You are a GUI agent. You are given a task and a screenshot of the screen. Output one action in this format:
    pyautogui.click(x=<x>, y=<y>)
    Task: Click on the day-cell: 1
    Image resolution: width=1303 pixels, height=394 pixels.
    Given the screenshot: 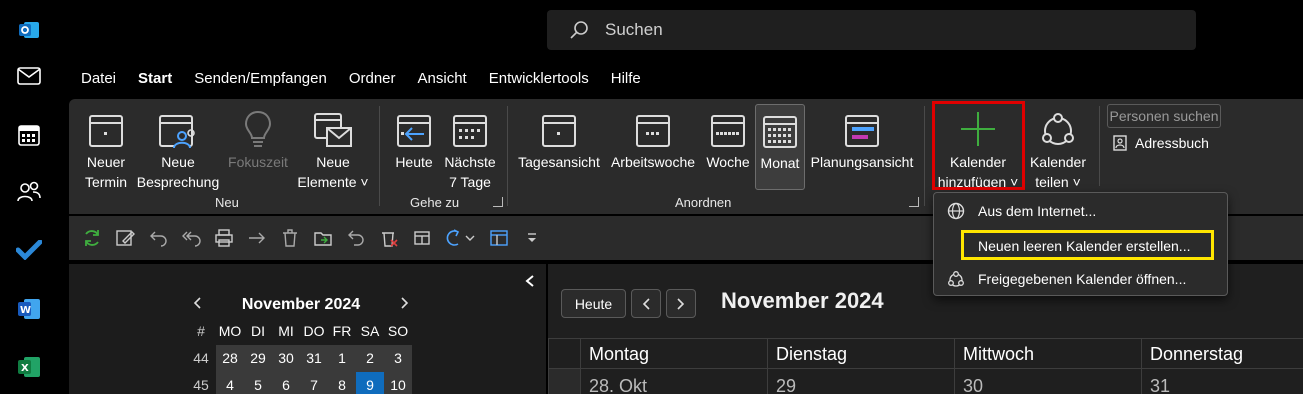 What is the action you would take?
    pyautogui.click(x=342, y=358)
    